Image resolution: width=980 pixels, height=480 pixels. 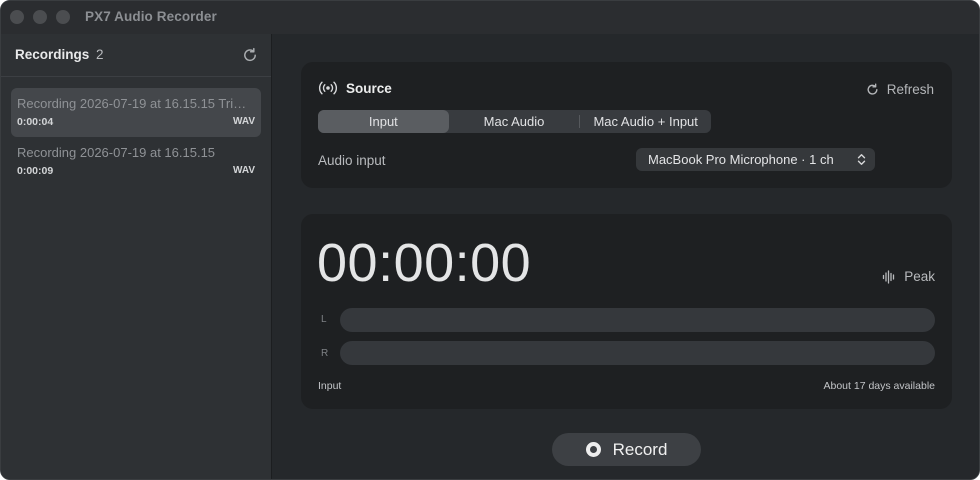 What do you see at coordinates (136, 103) in the screenshot?
I see `recording-name: Recording 2026-07-19 at 16.15.15 Trimmed` at bounding box center [136, 103].